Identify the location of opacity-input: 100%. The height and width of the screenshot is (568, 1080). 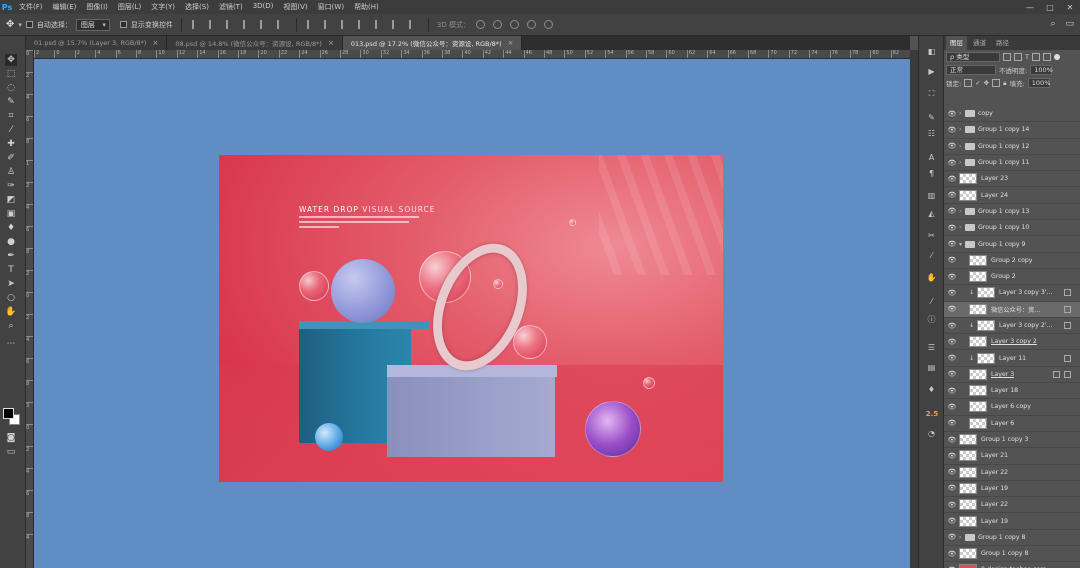
(1041, 70).